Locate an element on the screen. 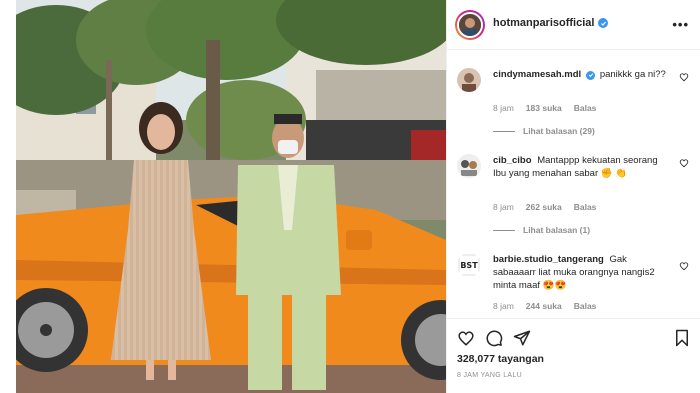 This screenshot has width=700, height=393. author-username: hotmanparisofficial is located at coordinates (543, 23).